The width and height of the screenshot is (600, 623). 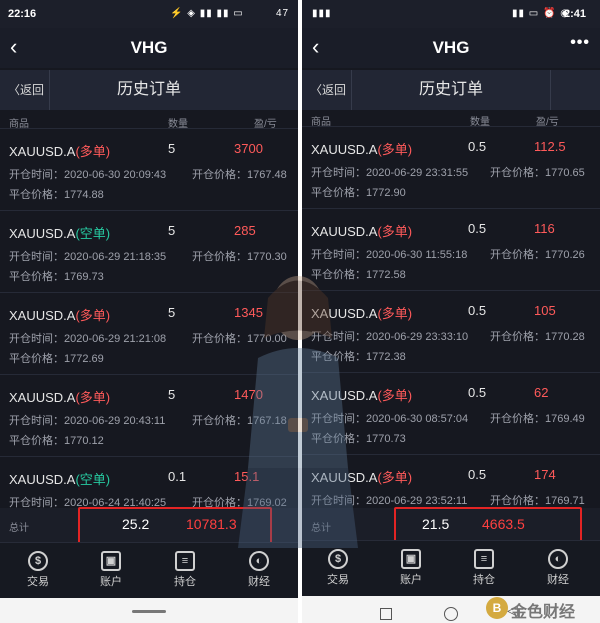 I want to click on more-options-icon: •••, so click(x=580, y=43).